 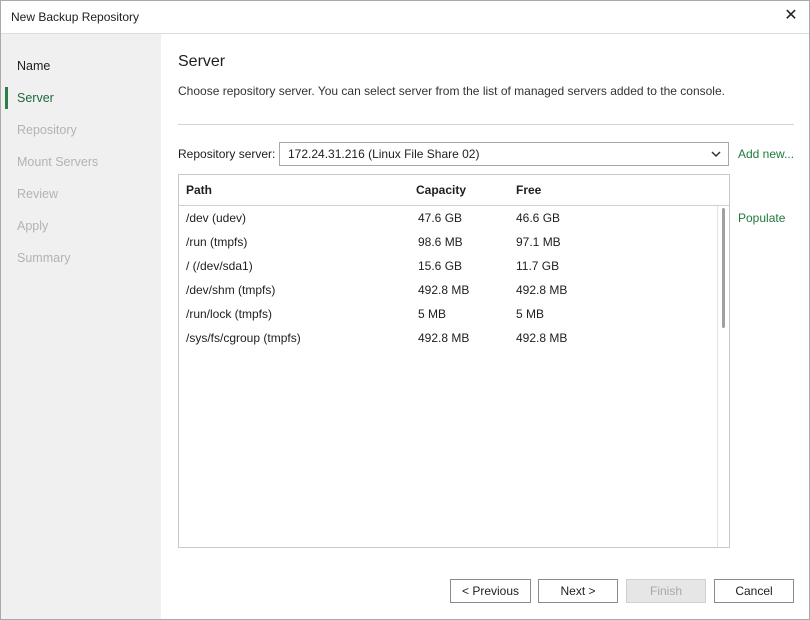 I want to click on table-row: /sys/fs/cgroup (tmpfs) 492.8 MB 492.8 MB, so click(x=448, y=339).